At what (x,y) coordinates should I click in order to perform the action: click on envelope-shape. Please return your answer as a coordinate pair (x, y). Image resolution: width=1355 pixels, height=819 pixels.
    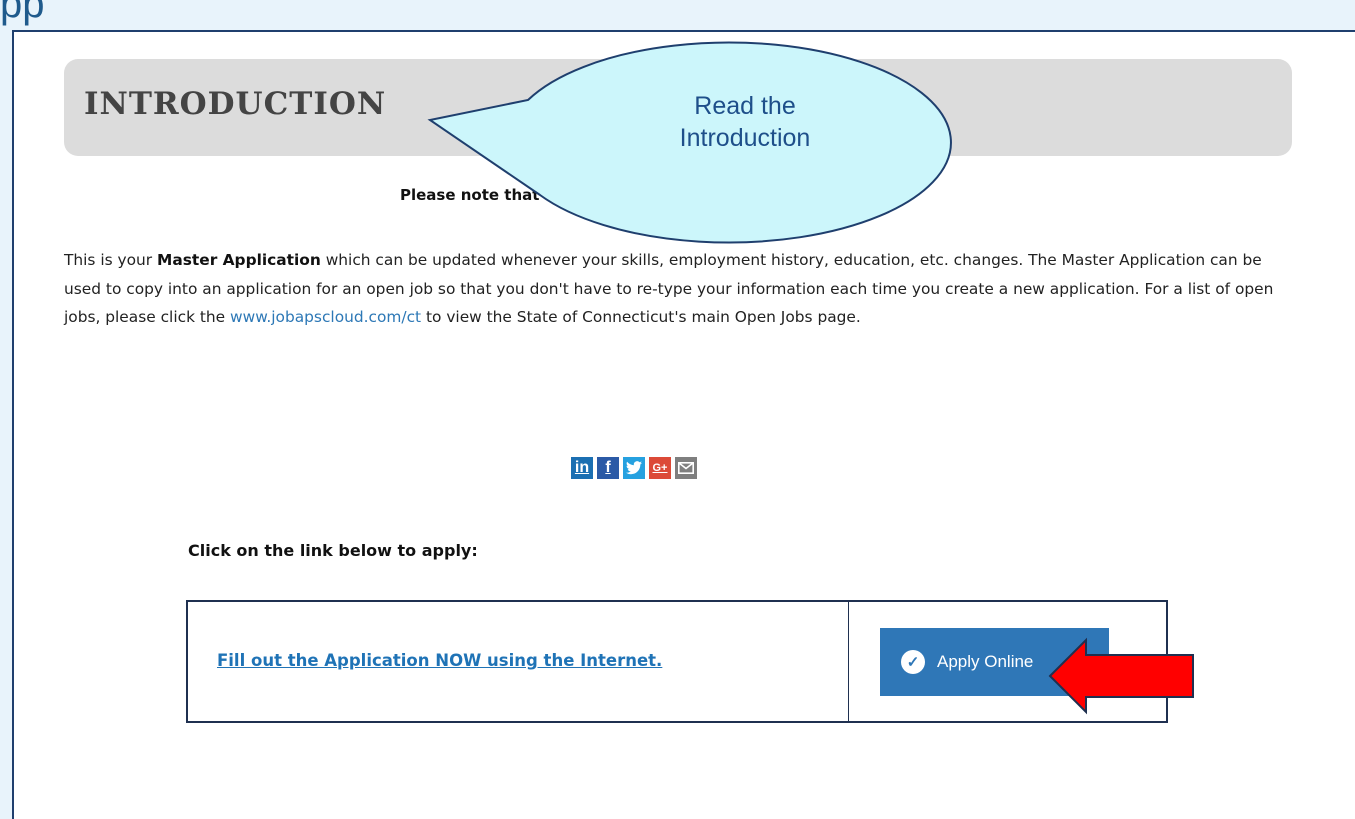
    Looking at the image, I should click on (686, 468).